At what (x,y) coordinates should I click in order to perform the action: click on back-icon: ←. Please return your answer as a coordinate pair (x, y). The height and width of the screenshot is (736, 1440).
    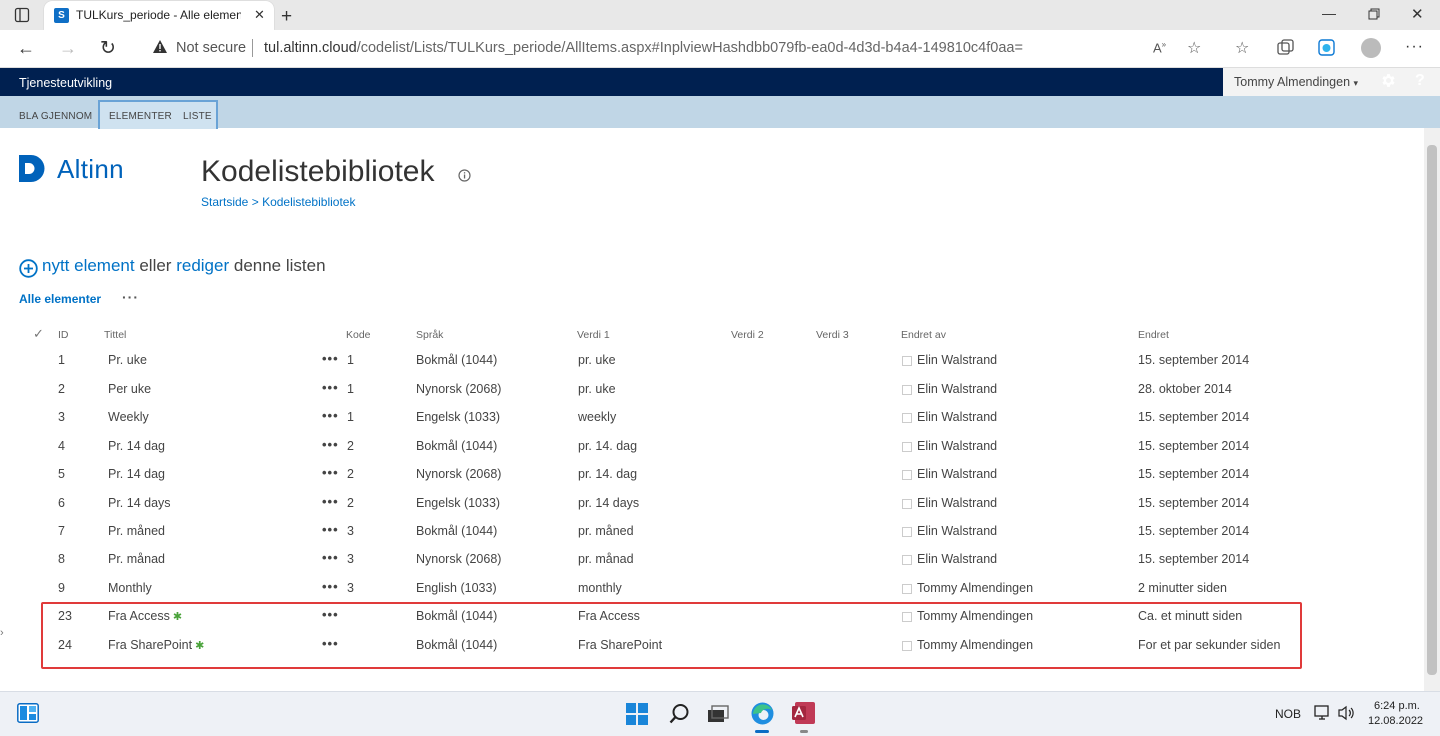
    Looking at the image, I should click on (26, 48).